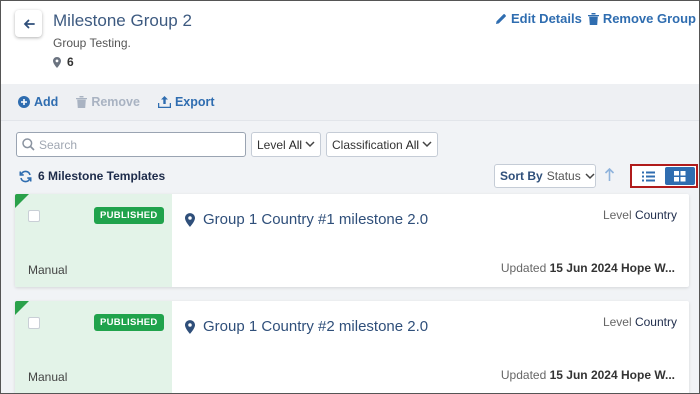 This screenshot has height=394, width=700. Describe the element at coordinates (350, 102) in the screenshot. I see `action-toolbar: Add Remove Export` at that location.